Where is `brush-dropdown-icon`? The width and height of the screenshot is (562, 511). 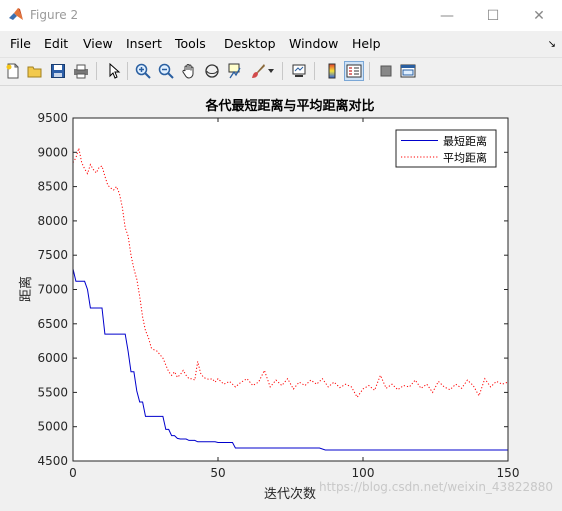 brush-dropdown-icon is located at coordinates (271, 71).